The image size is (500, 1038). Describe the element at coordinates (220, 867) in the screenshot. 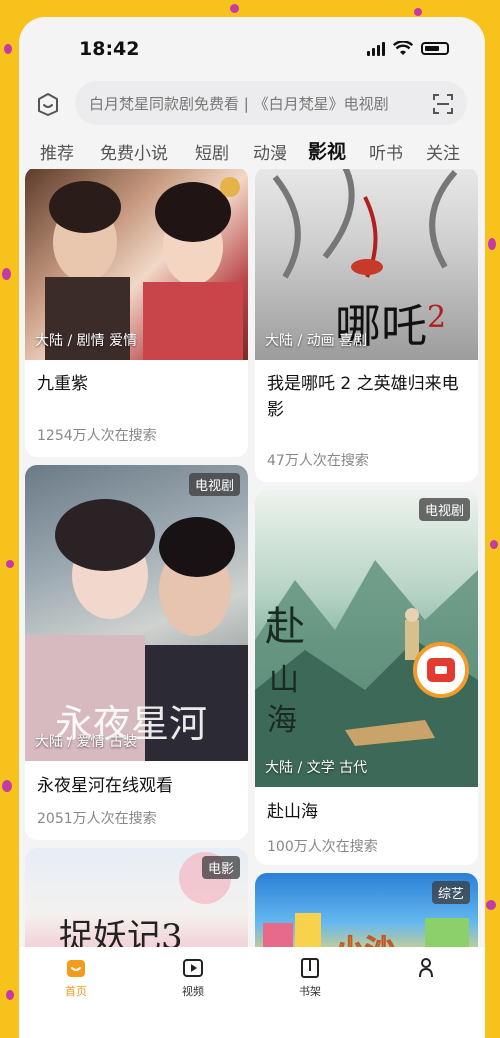

I see `poster-badge: 电影` at that location.